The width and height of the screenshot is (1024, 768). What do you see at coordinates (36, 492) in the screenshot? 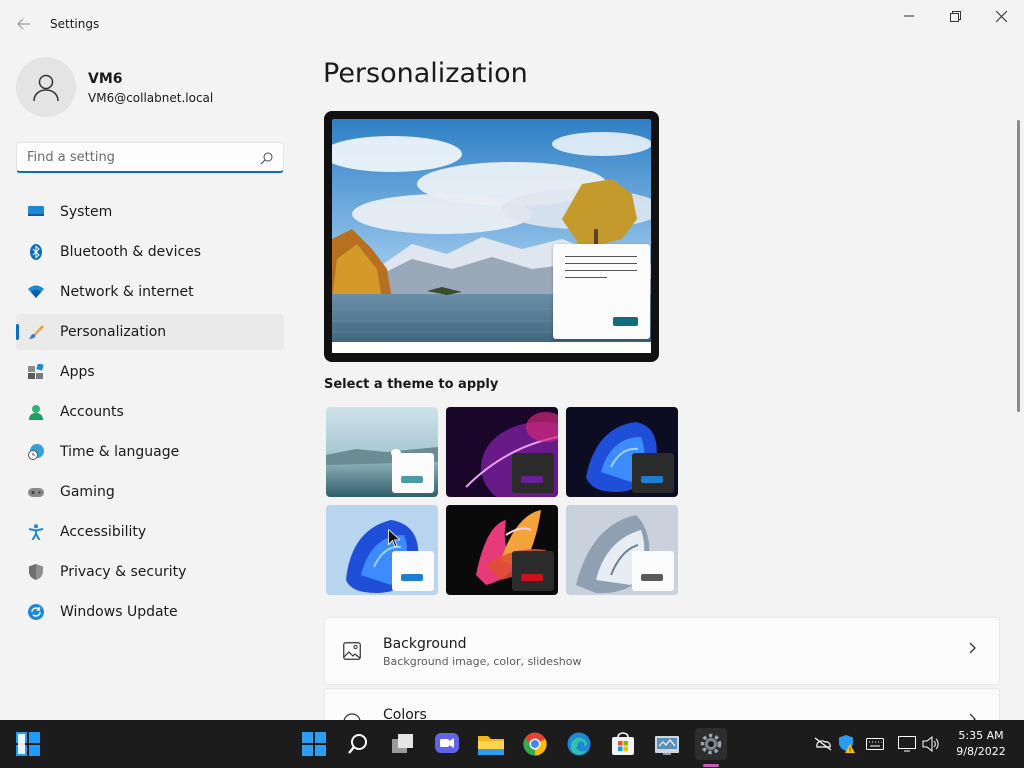
I see `gamepad-icon` at bounding box center [36, 492].